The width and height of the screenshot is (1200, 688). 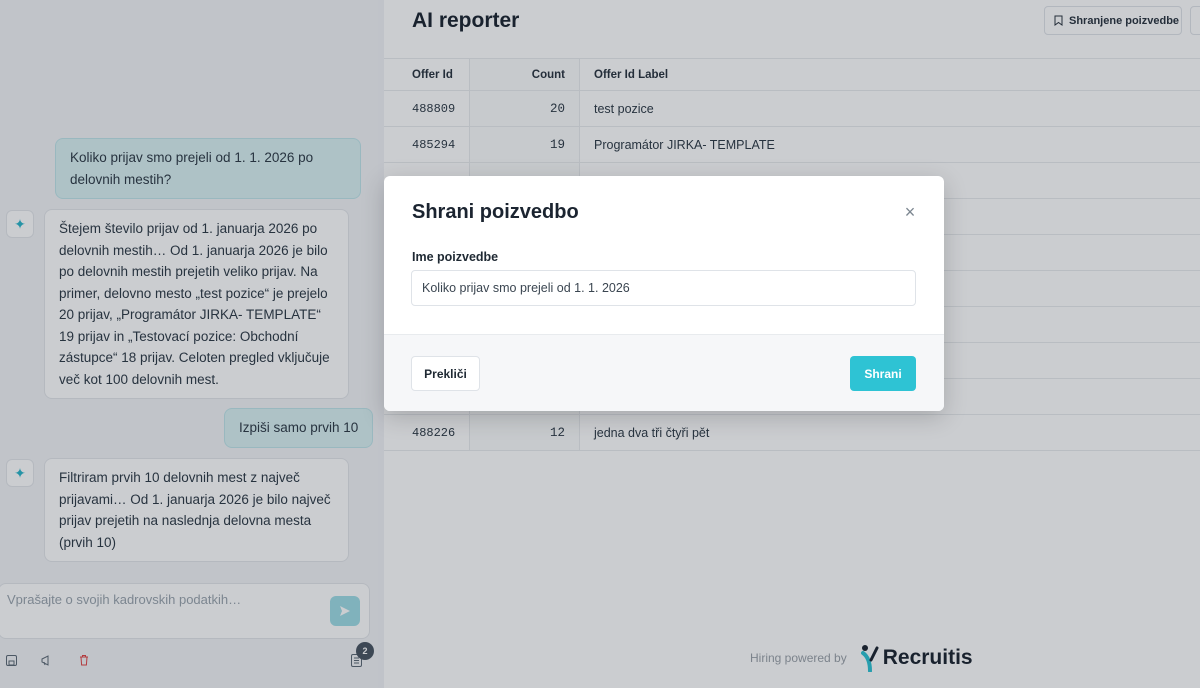 What do you see at coordinates (455, 257) in the screenshot?
I see `query-name-label: Ime poizvedbe` at bounding box center [455, 257].